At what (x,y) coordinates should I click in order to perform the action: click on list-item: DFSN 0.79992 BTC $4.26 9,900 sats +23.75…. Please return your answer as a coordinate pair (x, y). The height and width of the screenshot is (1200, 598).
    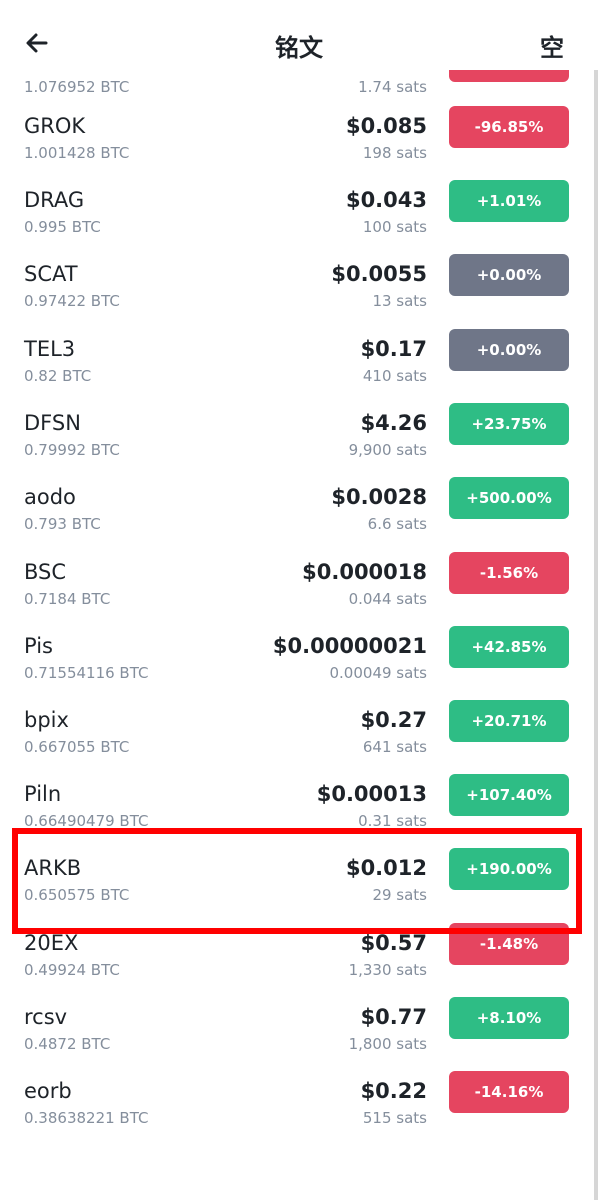
    Looking at the image, I should click on (299, 444).